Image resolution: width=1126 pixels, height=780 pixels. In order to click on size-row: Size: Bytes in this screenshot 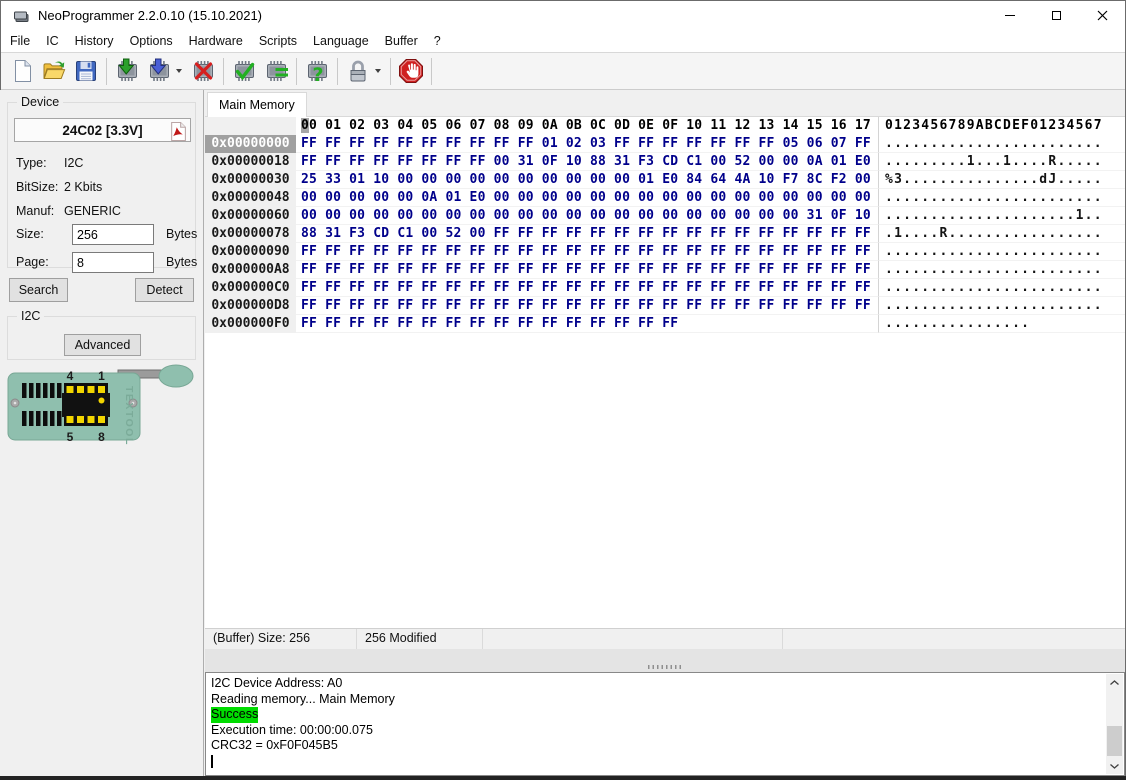, I will do `click(106, 236)`.